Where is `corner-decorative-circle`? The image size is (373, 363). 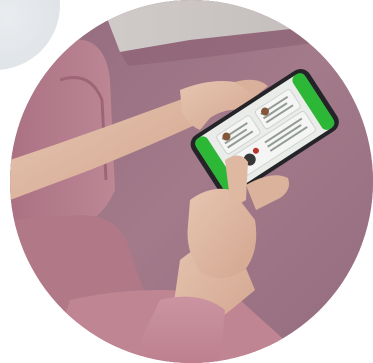 corner-decorative-circle is located at coordinates (30, 35).